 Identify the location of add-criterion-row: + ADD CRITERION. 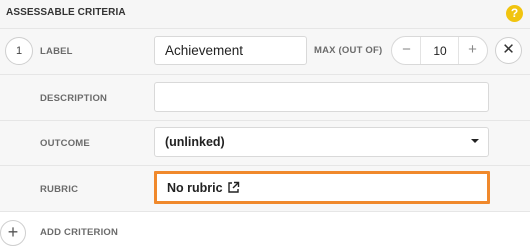
(265, 231).